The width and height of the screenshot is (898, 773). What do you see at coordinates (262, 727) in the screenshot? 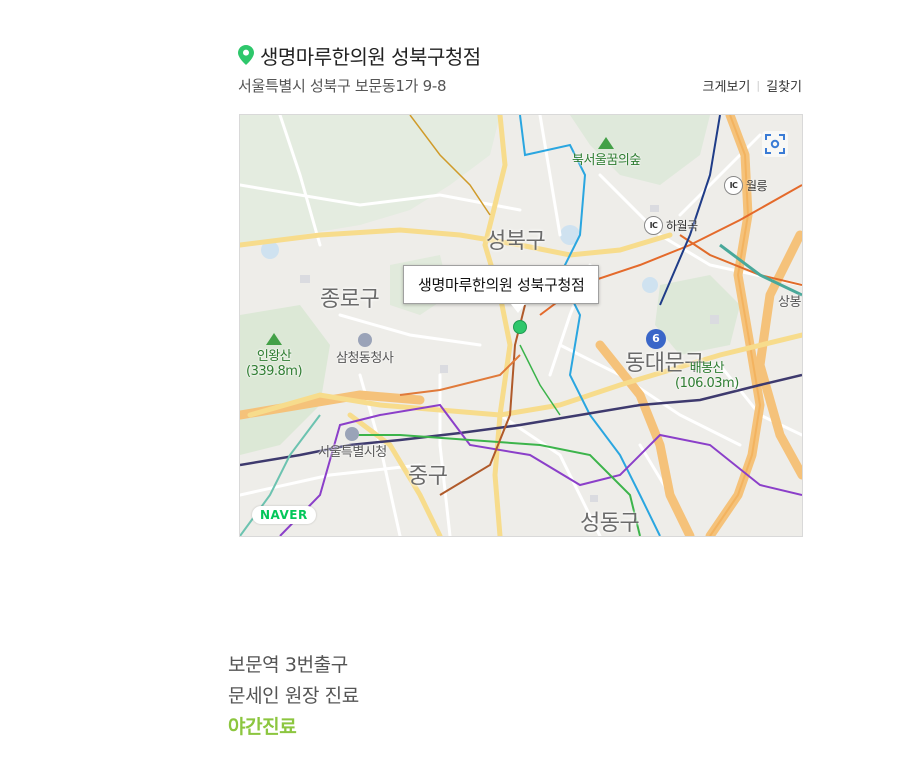
I see `note-night-clinic: 야간진료` at bounding box center [262, 727].